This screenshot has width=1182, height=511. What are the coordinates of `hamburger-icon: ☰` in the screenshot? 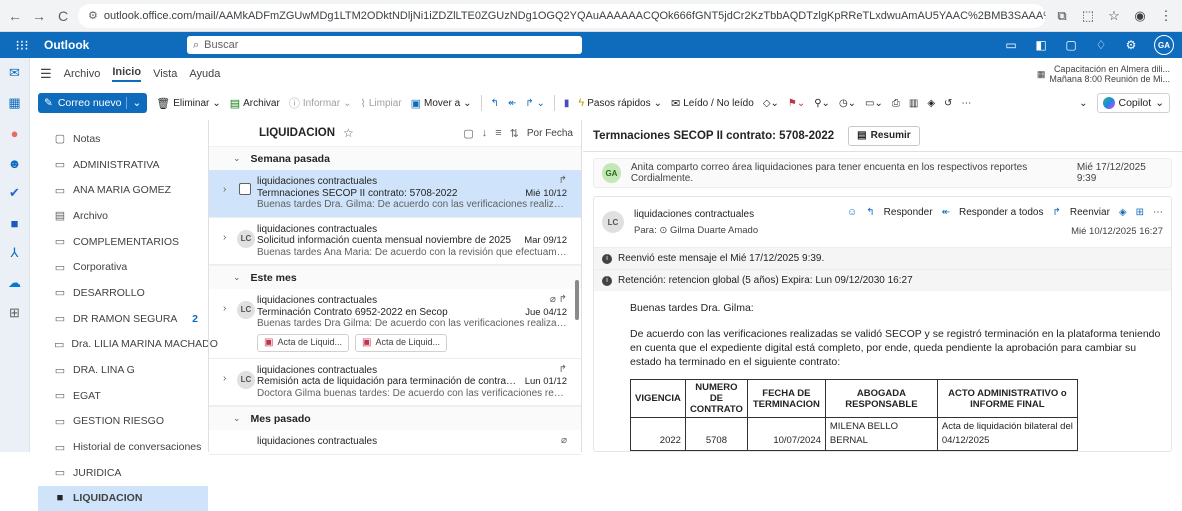 It's located at (46, 74).